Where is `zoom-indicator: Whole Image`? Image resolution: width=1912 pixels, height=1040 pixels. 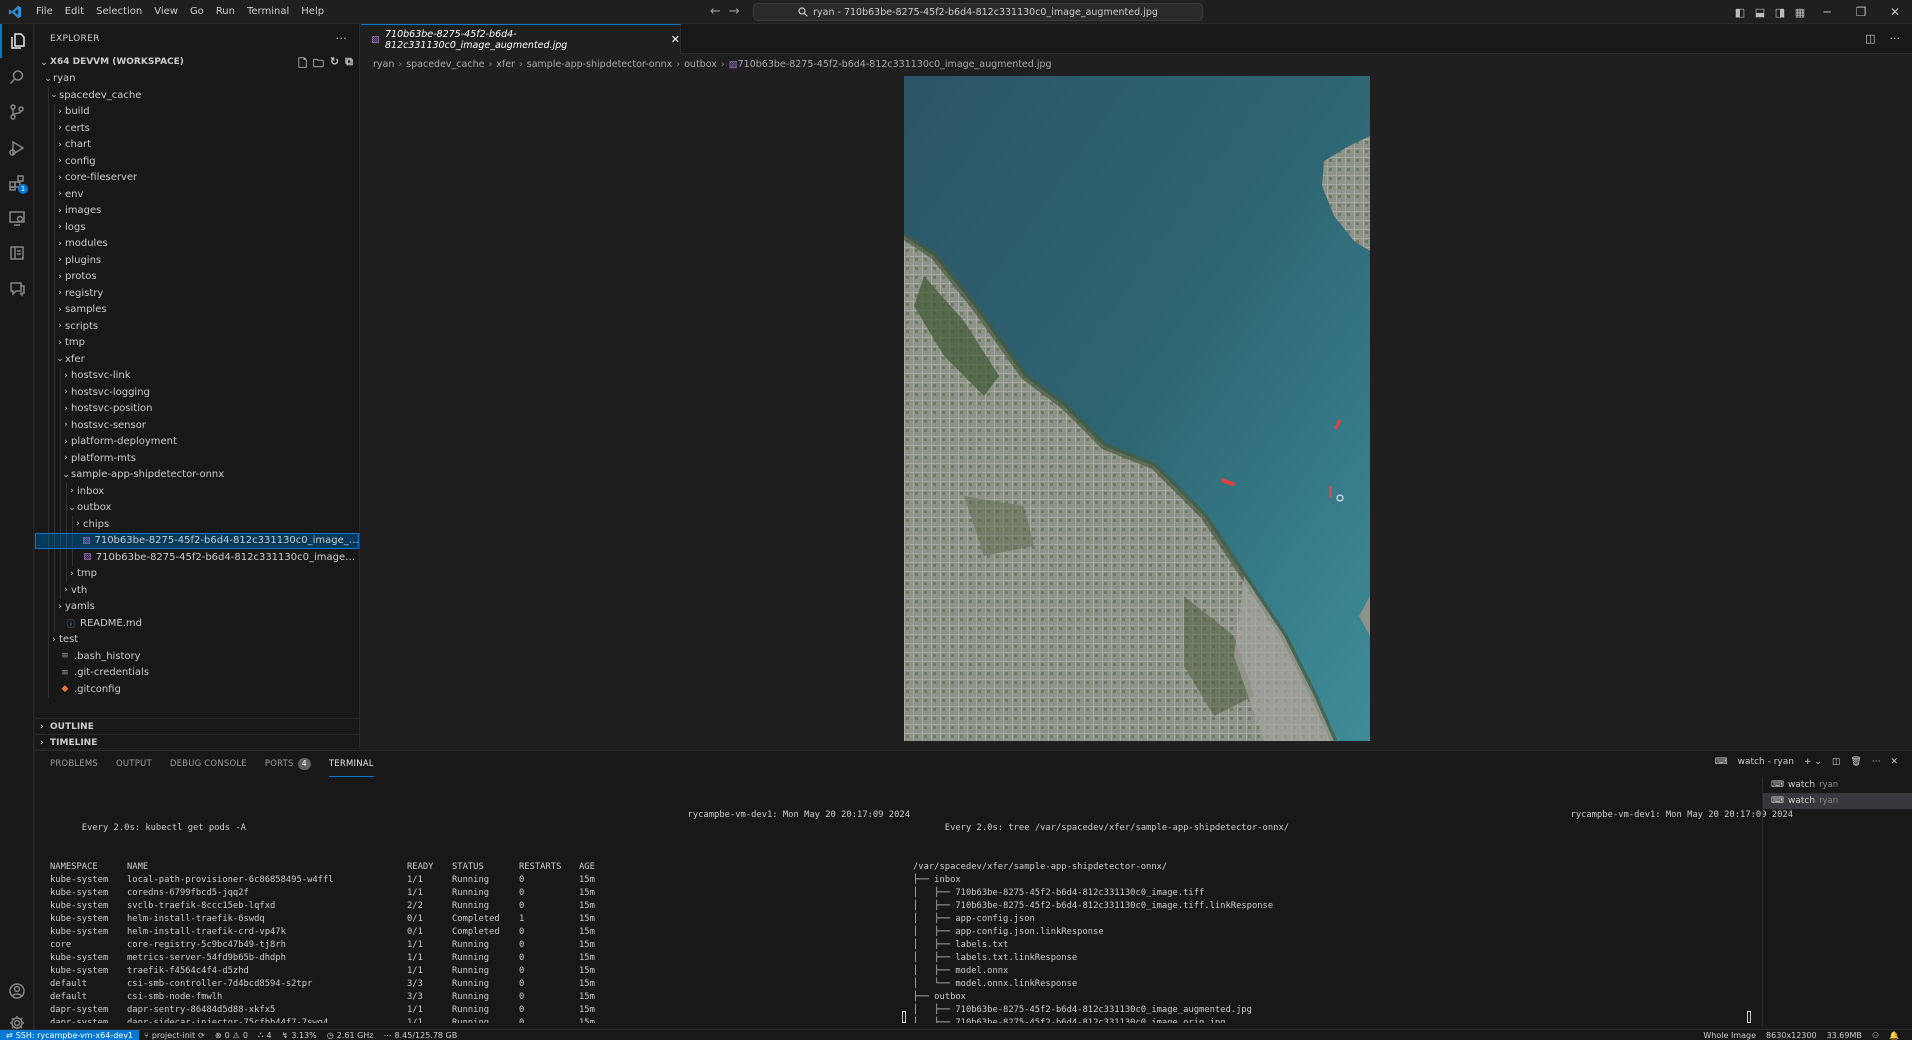
zoom-indicator: Whole Image is located at coordinates (1729, 1035).